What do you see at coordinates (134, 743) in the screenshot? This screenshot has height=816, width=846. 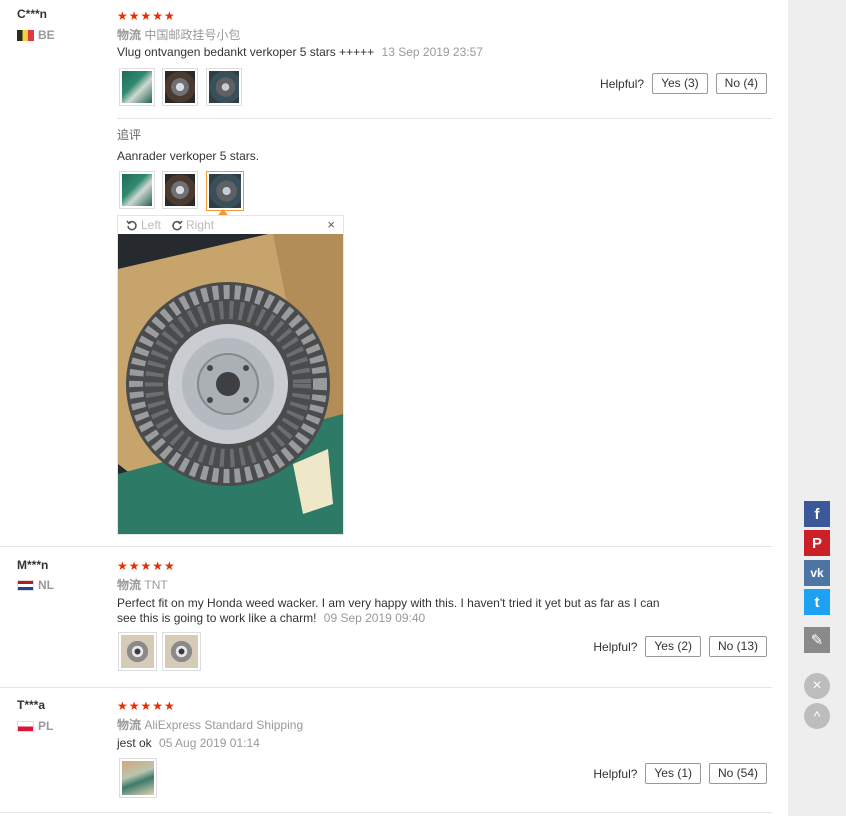 I see `review-text-body: jest ok` at bounding box center [134, 743].